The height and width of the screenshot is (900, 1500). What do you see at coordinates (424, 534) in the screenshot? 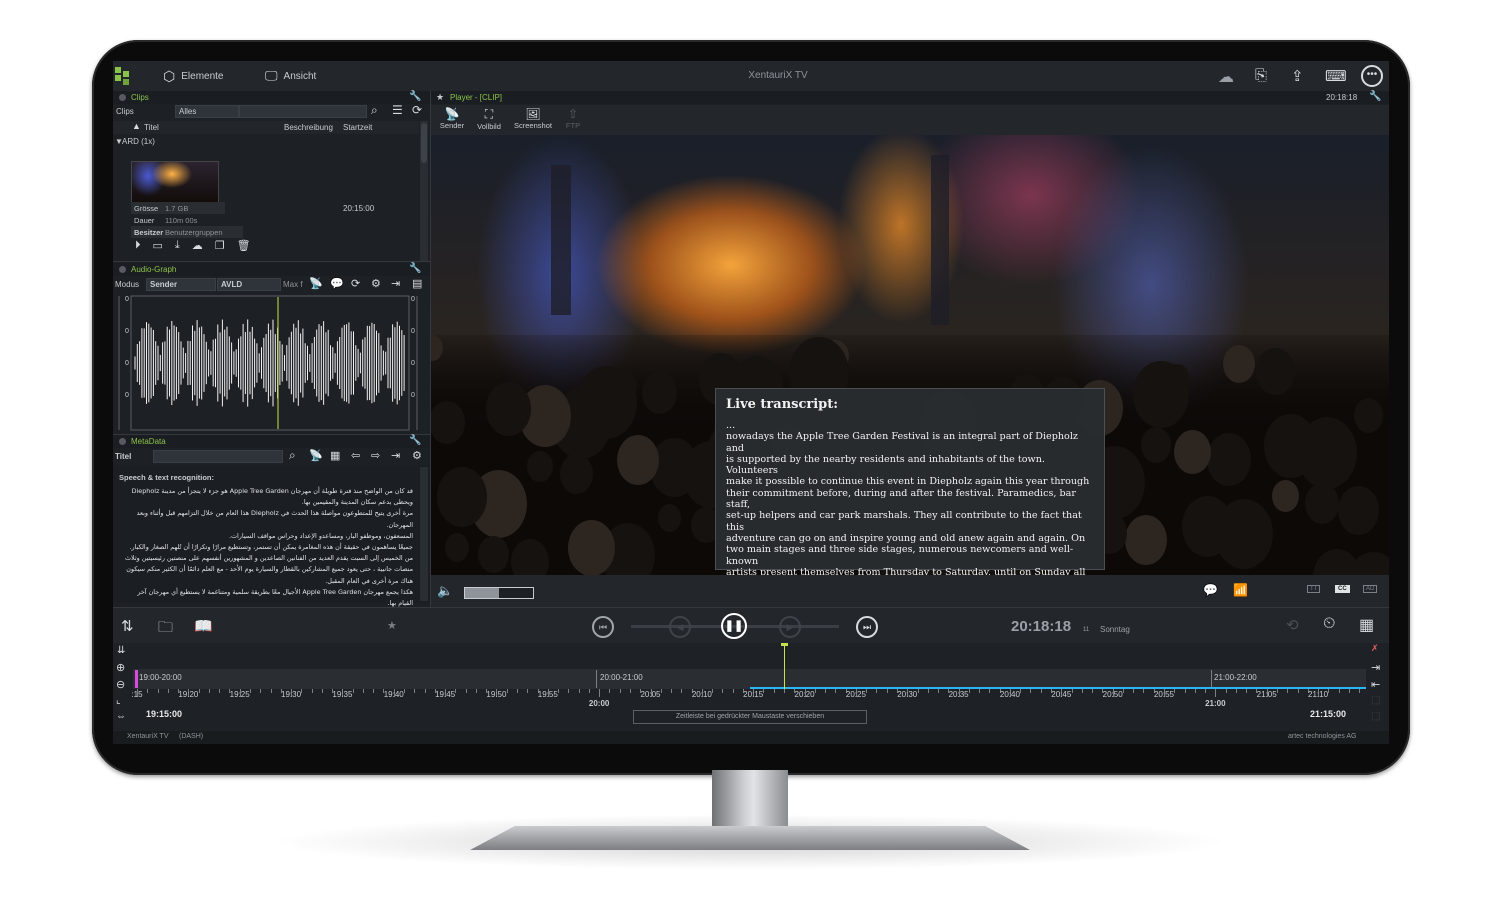
I see `metadata-scrollbar` at bounding box center [424, 534].